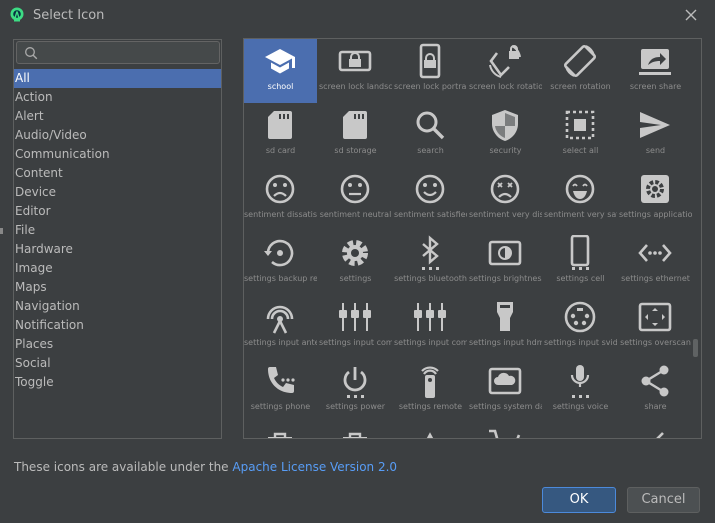  What do you see at coordinates (430, 61) in the screenshot?
I see `screen-lock-portrait-icon` at bounding box center [430, 61].